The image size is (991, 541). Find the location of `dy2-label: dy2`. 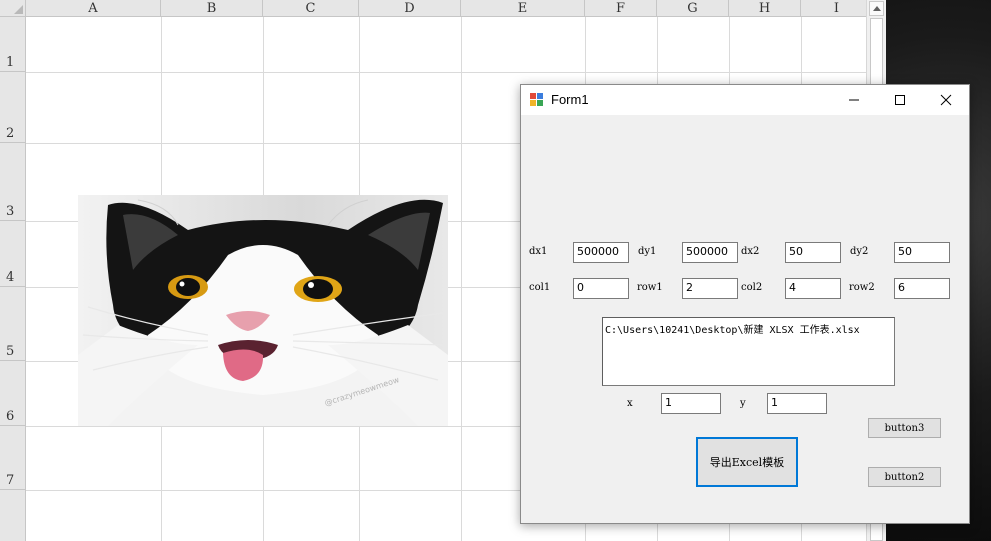

dy2-label: dy2 is located at coordinates (859, 251).